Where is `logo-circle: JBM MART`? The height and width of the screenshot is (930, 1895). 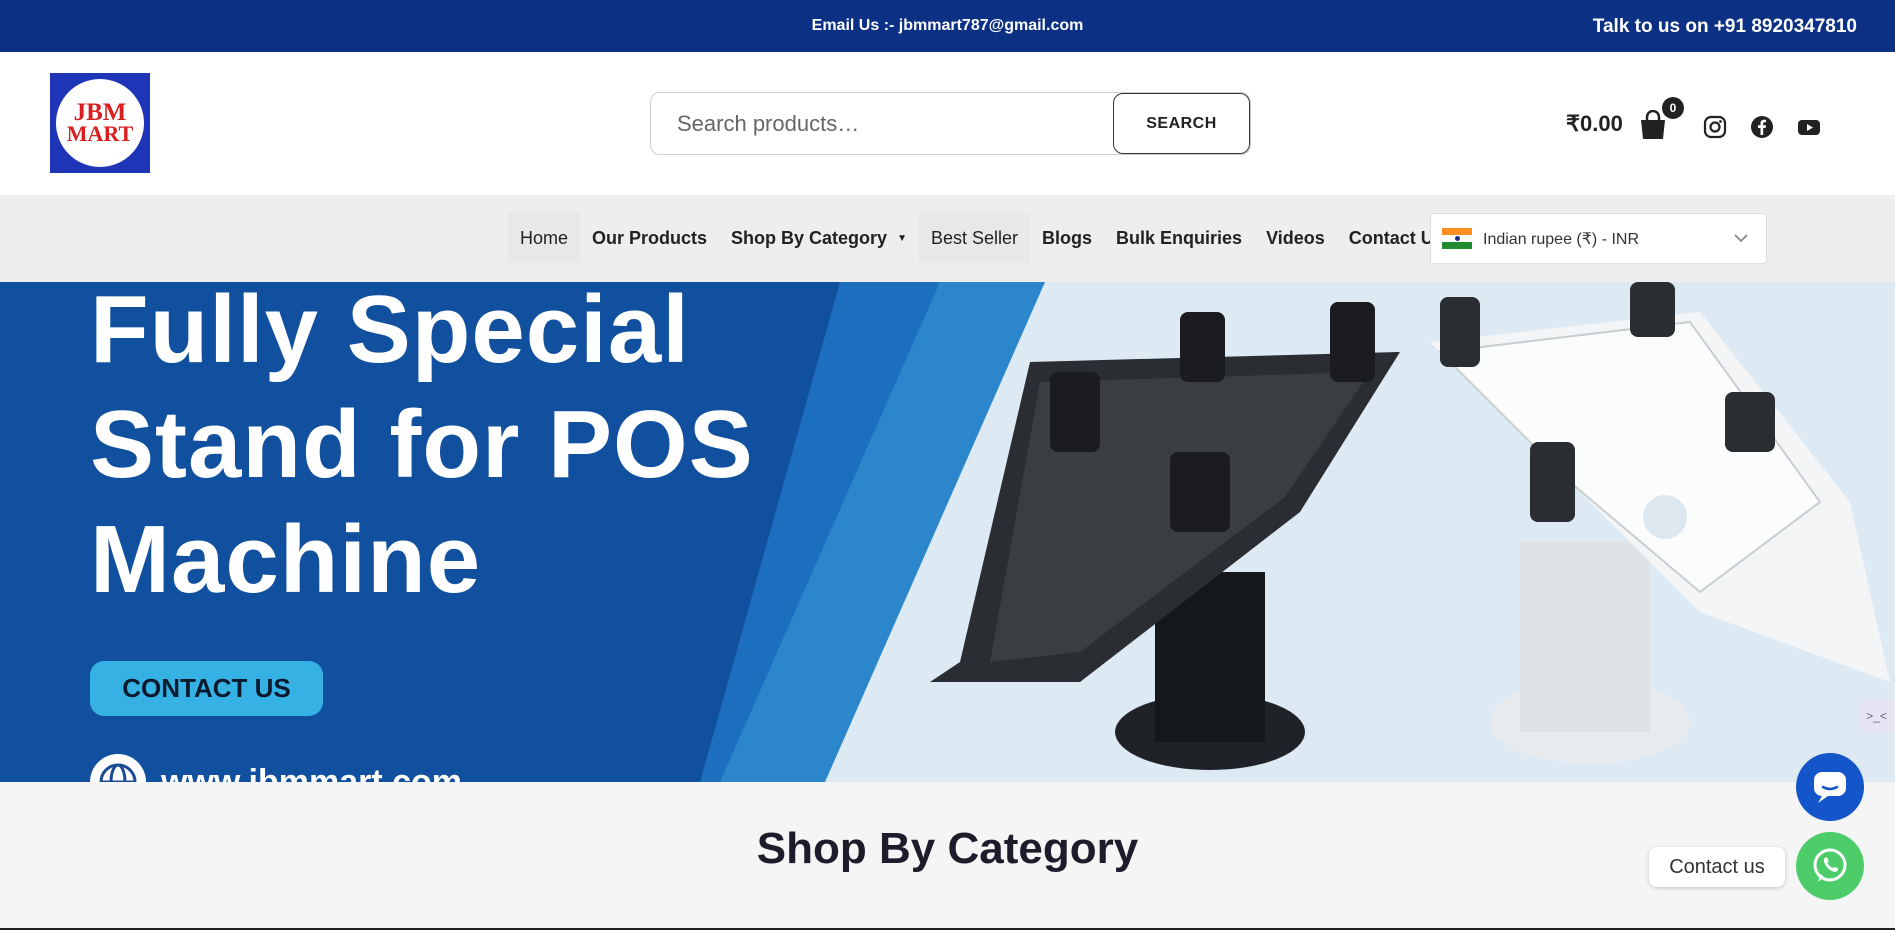
logo-circle: JBM MART is located at coordinates (100, 123).